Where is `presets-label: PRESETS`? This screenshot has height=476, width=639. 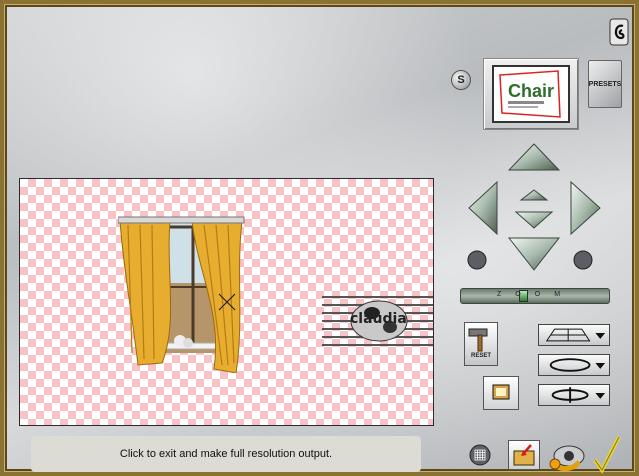 presets-label: PRESETS is located at coordinates (605, 84).